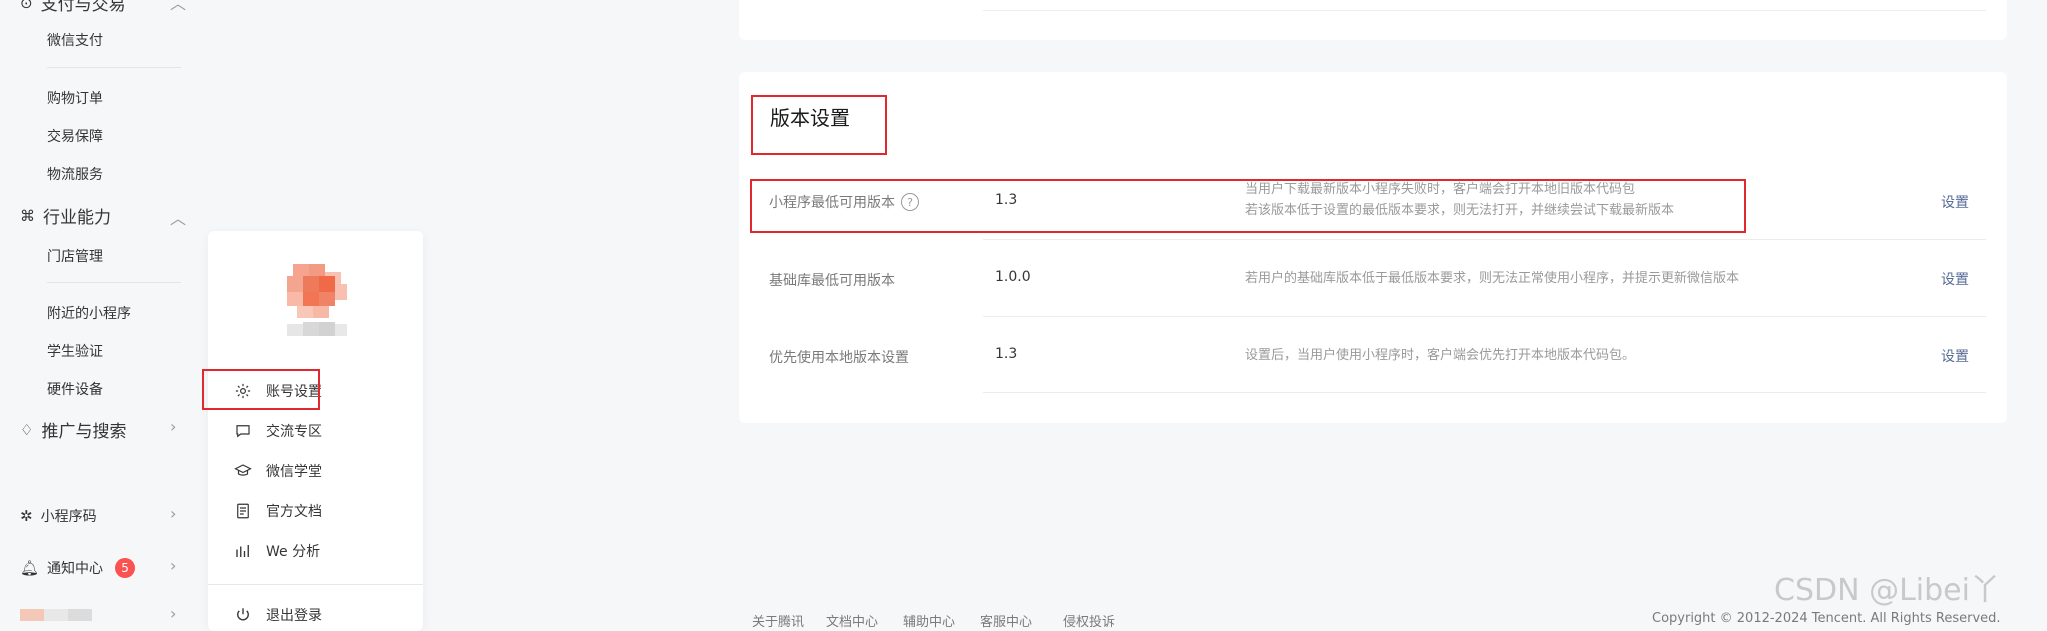 The height and width of the screenshot is (631, 2047). Describe the element at coordinates (30, 568) in the screenshot. I see `bell-icon: 🔔︎` at that location.